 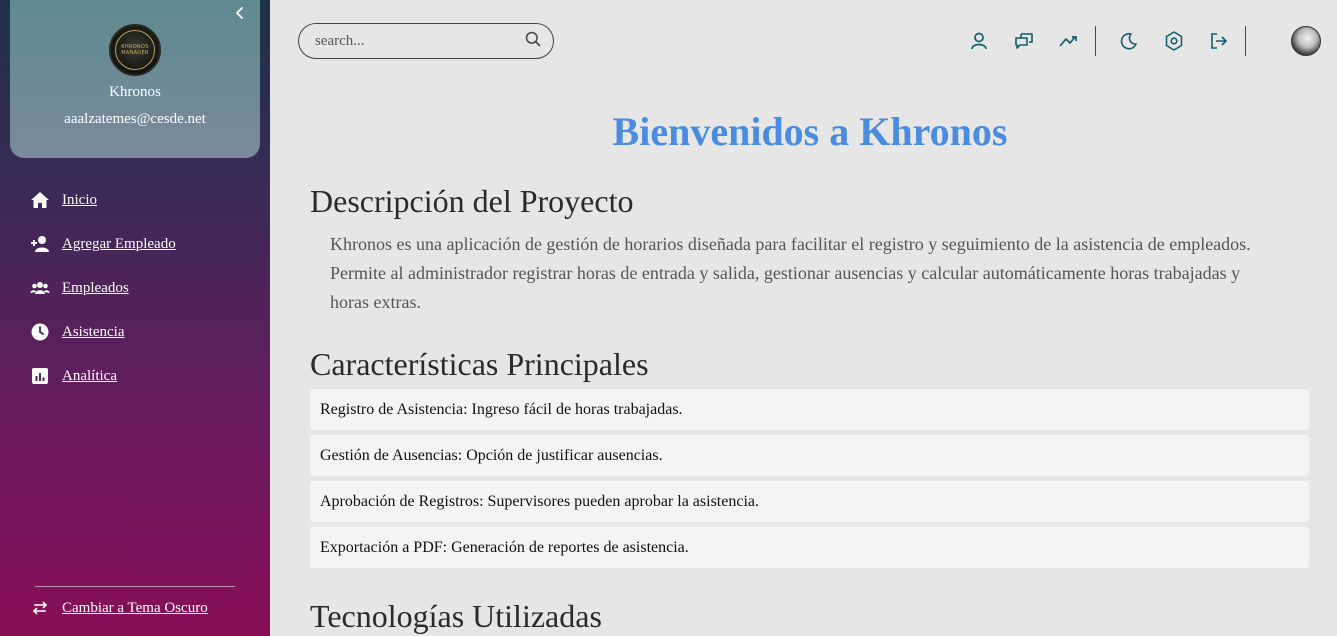 I want to click on user-icon, so click(x=979, y=41).